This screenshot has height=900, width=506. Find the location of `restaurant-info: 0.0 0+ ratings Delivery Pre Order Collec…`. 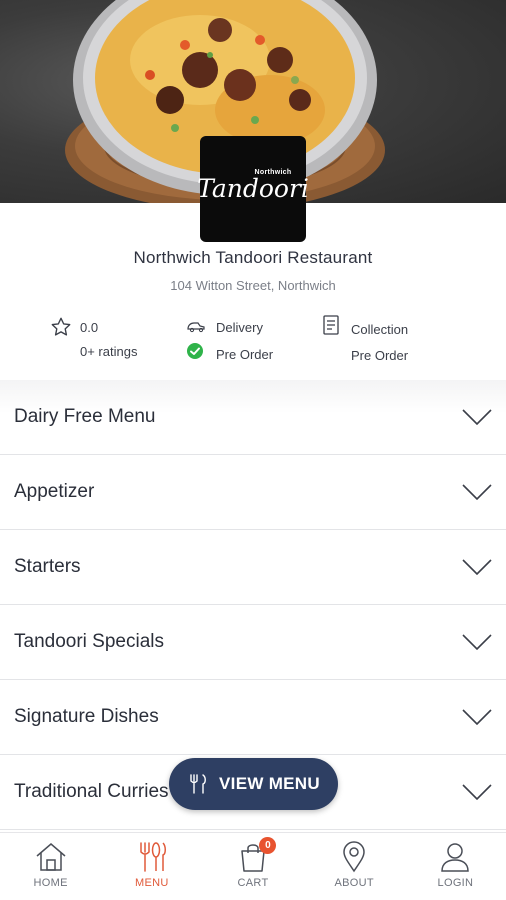

restaurant-info: 0.0 0+ ratings Delivery Pre Order Collec… is located at coordinates (253, 344).